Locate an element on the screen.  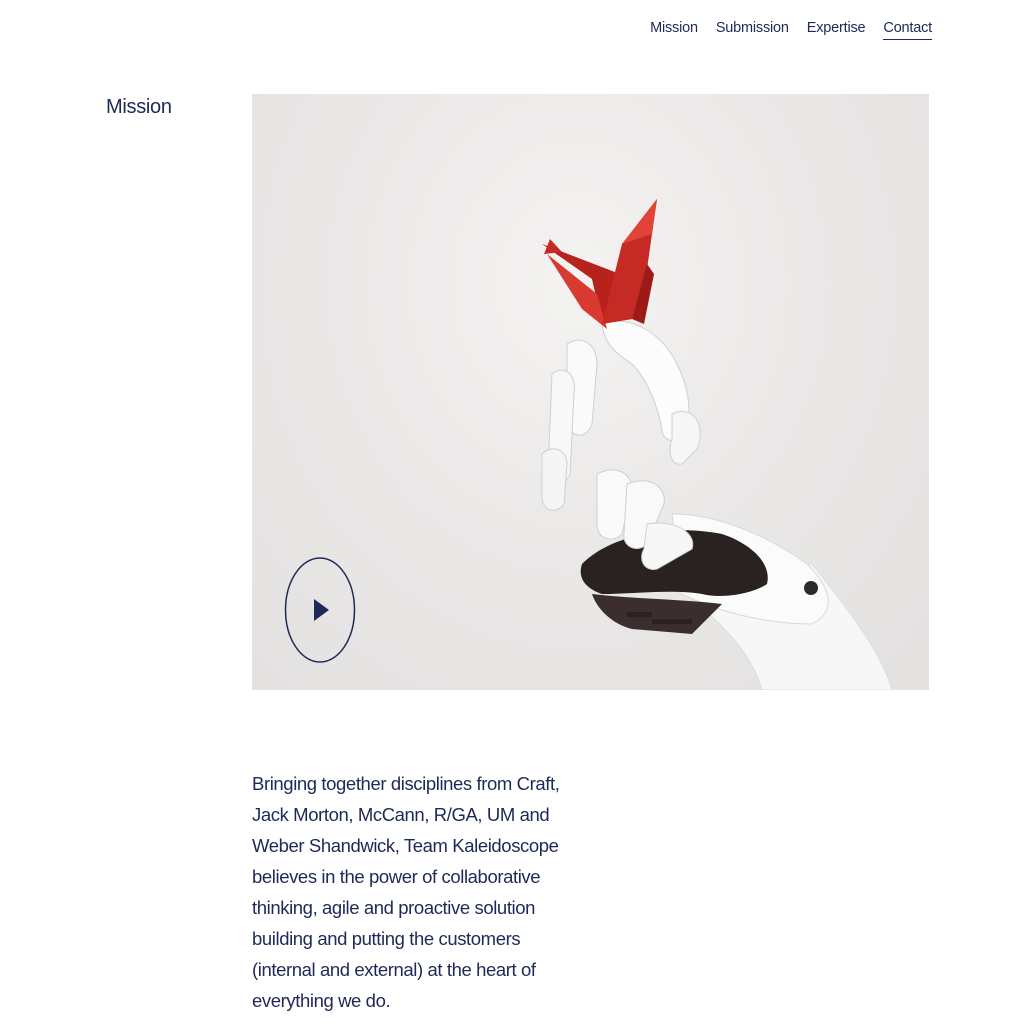
play-button is located at coordinates (320, 610).